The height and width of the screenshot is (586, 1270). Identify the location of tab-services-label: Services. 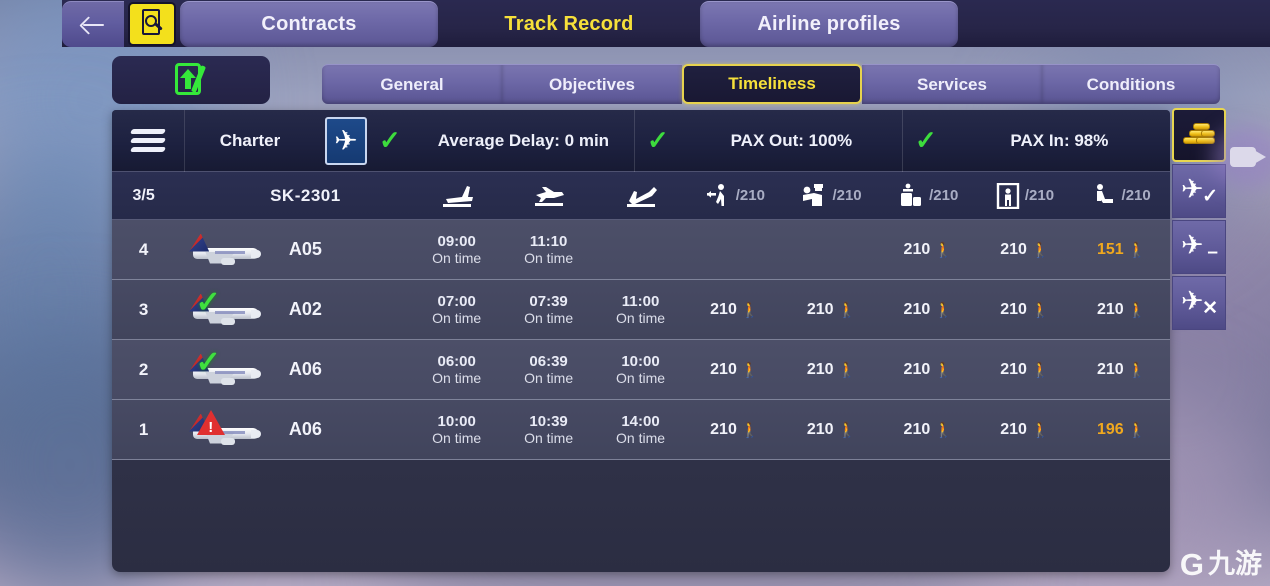
(952, 84).